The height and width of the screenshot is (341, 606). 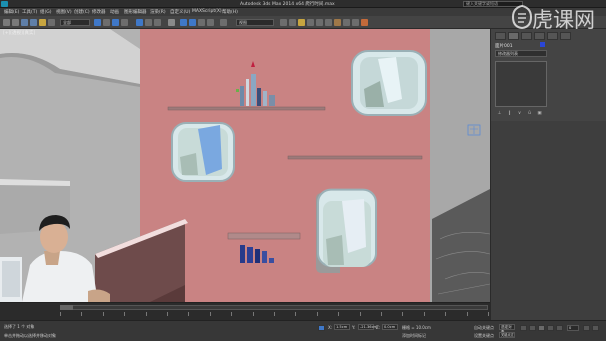 I want to click on layer-manager-icon, so click(x=301, y=22).